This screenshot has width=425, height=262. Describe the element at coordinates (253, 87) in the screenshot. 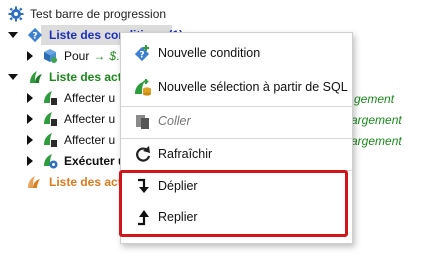

I see `menu-item-label: Nouvelle sélection à partir de SQL` at that location.